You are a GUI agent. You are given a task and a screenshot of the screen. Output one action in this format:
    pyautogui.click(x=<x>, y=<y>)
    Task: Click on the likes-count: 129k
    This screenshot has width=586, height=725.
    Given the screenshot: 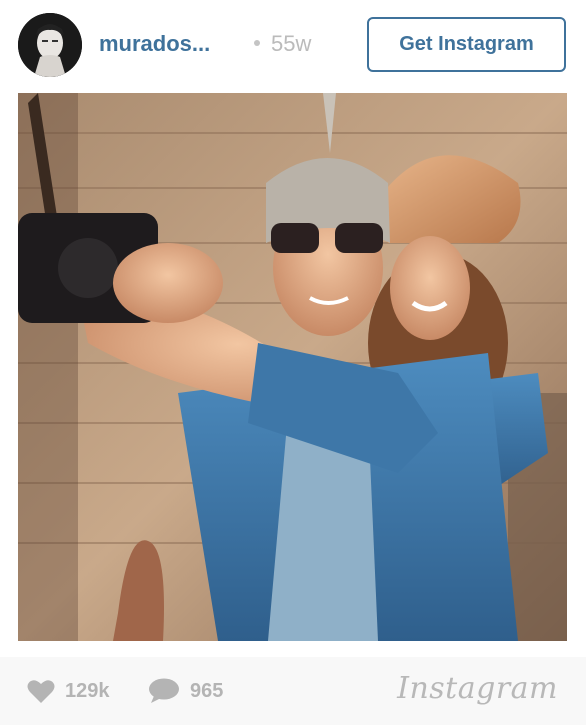 What is the action you would take?
    pyautogui.click(x=68, y=691)
    